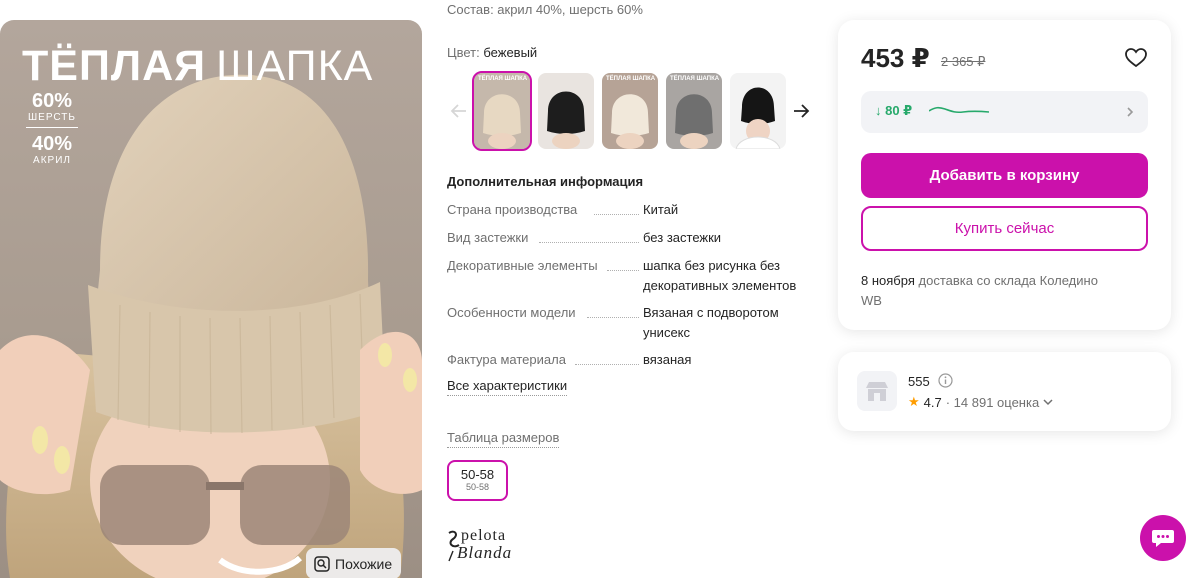 Image resolution: width=1200 pixels, height=578 pixels. What do you see at coordinates (959, 110) in the screenshot?
I see `price-history-sparkline-icon` at bounding box center [959, 110].